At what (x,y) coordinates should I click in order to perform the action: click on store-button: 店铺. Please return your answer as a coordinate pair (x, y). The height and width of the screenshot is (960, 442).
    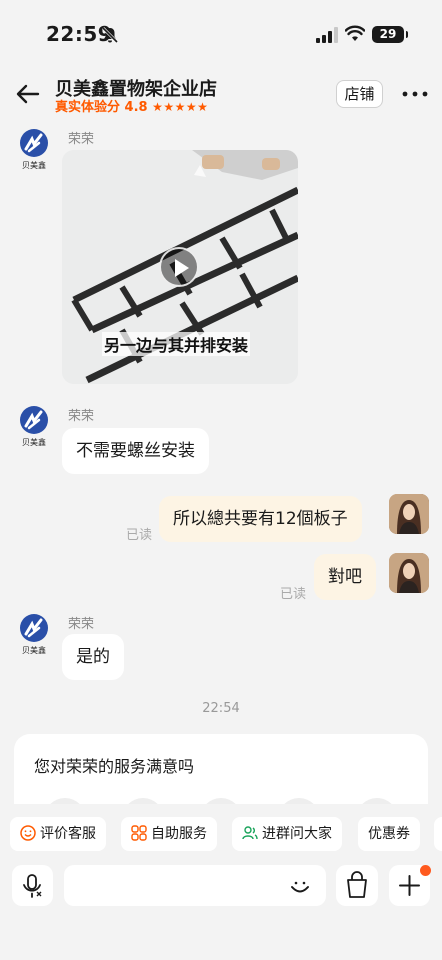
    Looking at the image, I should click on (359, 94).